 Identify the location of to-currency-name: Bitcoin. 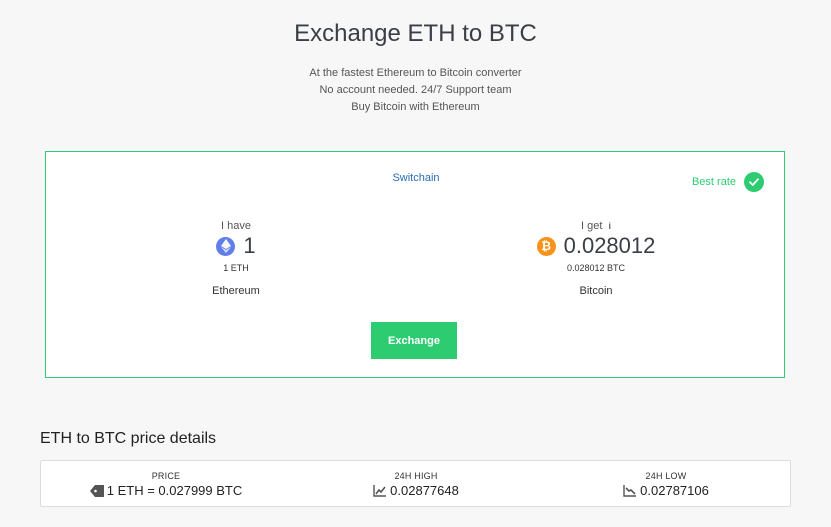
(596, 291).